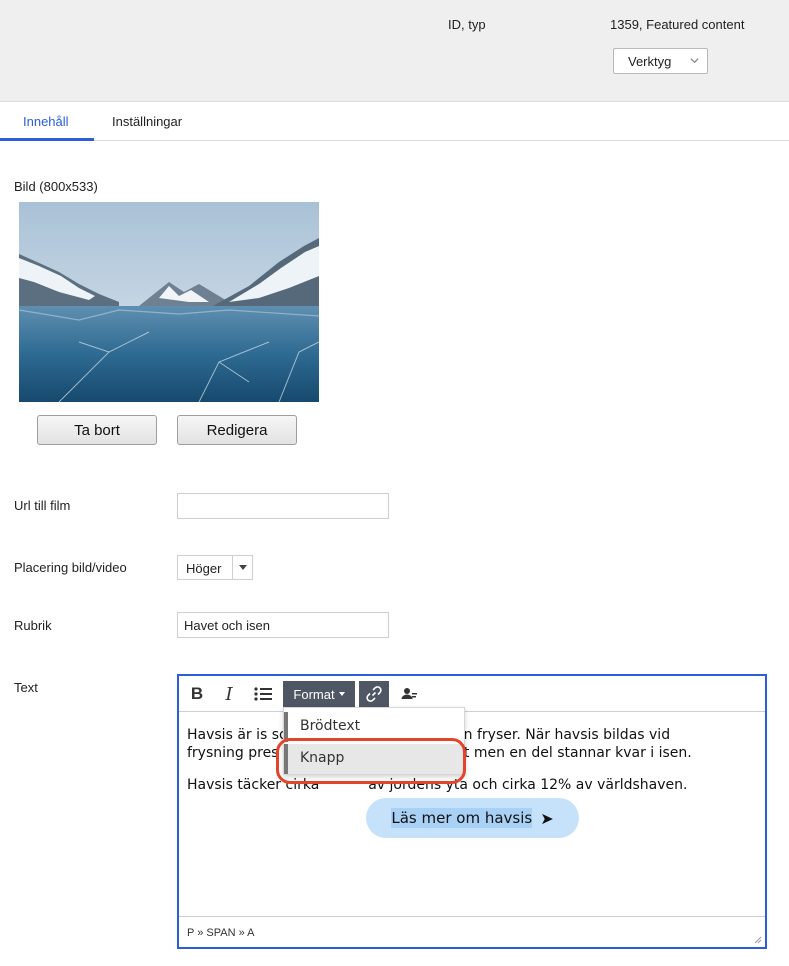  What do you see at coordinates (283, 625) in the screenshot?
I see `headline-input: Havet och isen` at bounding box center [283, 625].